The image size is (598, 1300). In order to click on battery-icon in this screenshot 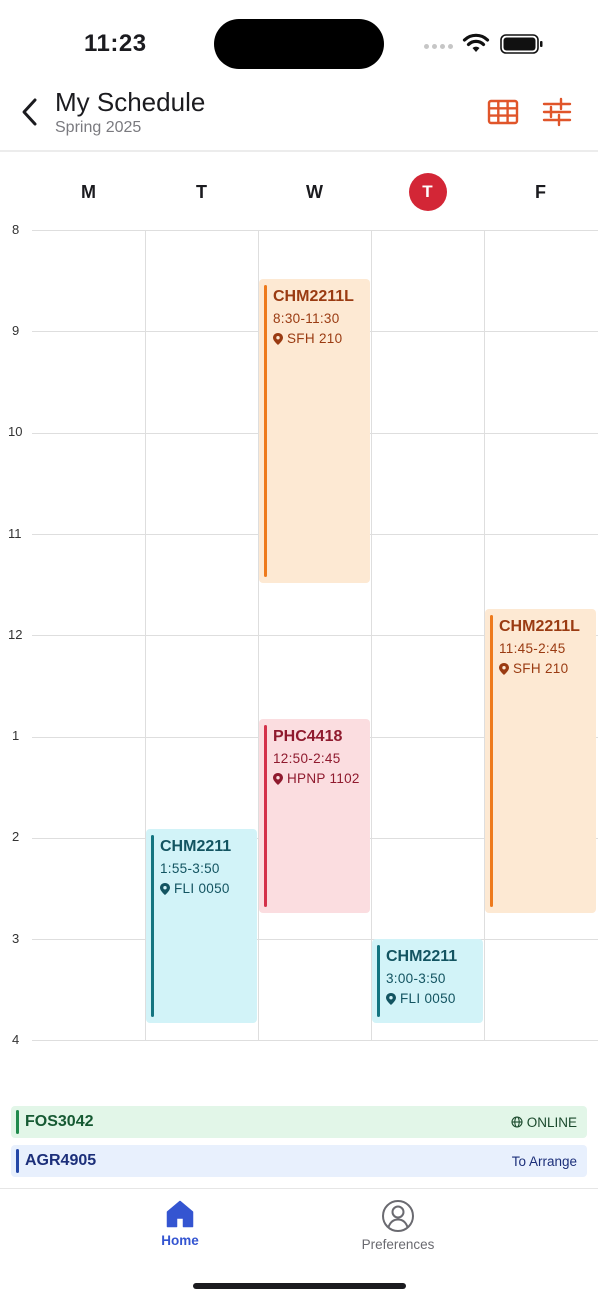, I will do `click(521, 44)`.